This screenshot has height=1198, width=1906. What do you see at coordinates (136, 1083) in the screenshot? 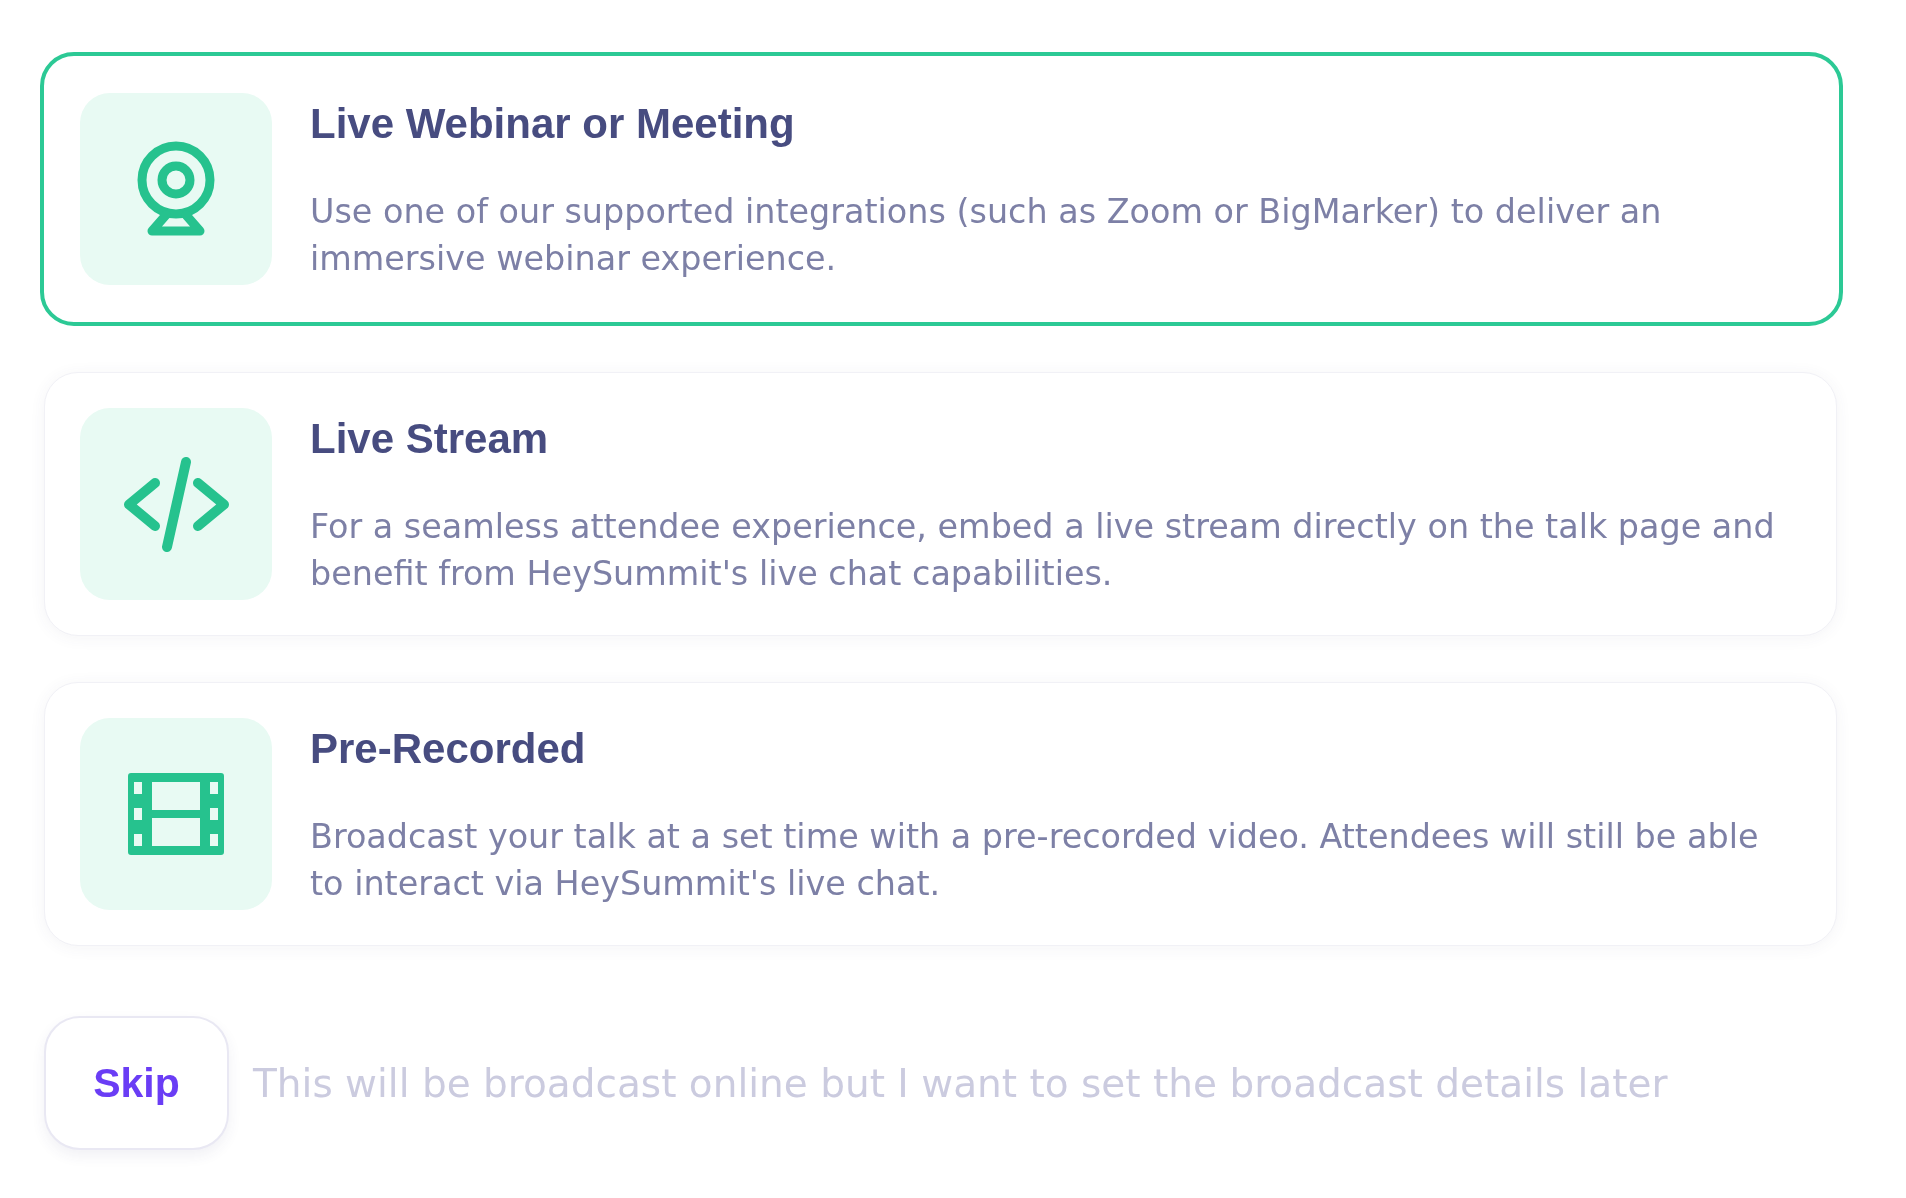
I see `skip-button: Skip` at bounding box center [136, 1083].